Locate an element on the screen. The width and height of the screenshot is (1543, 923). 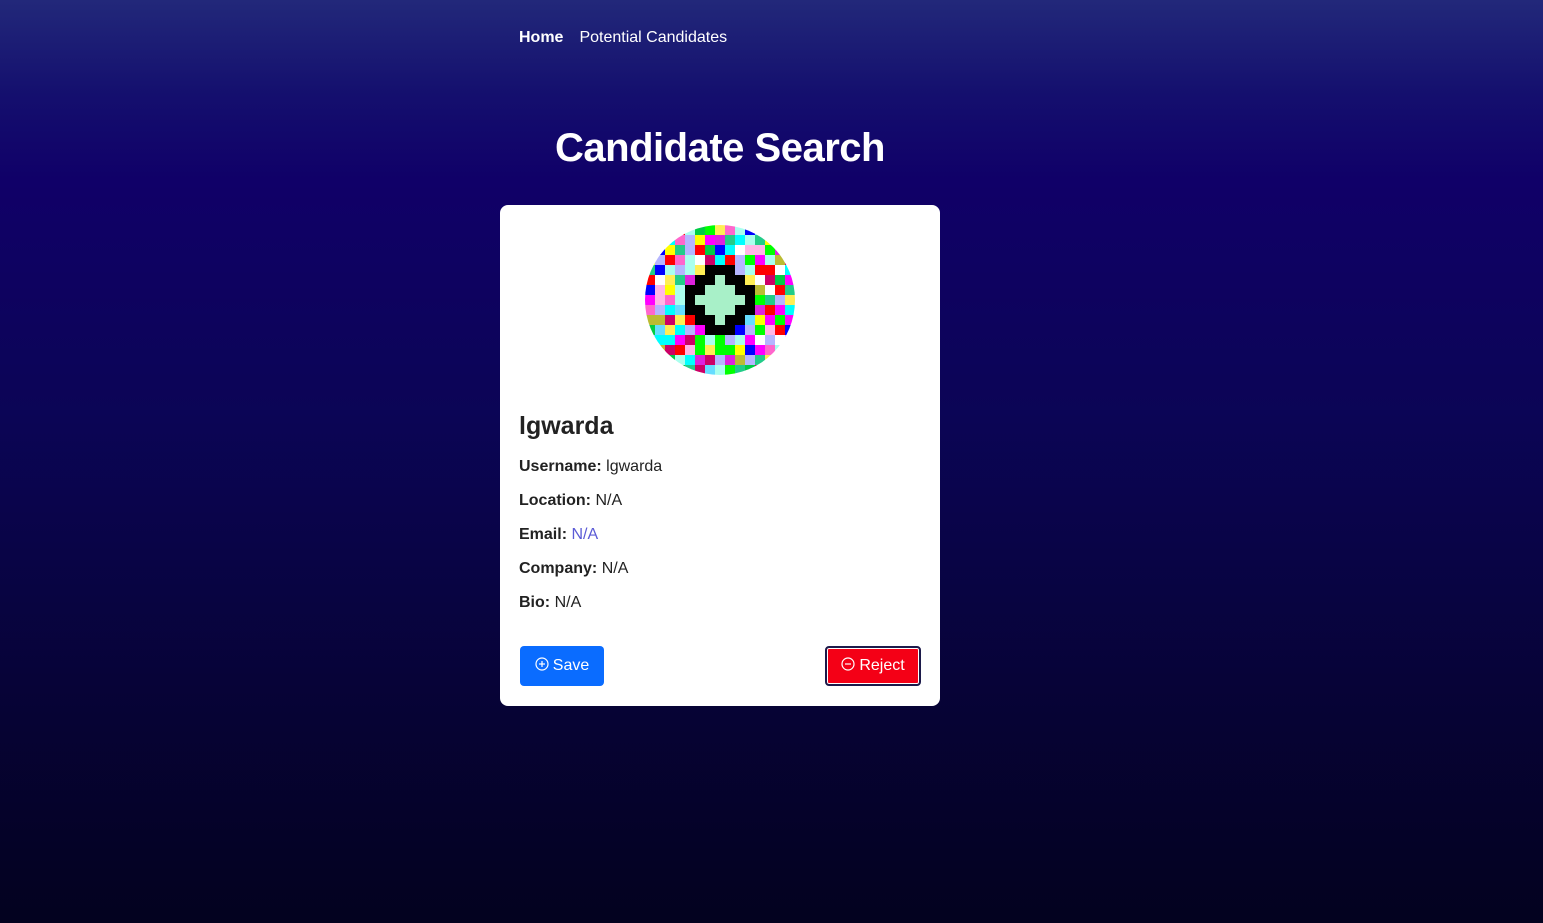
minus-circle-icon is located at coordinates (848, 663).